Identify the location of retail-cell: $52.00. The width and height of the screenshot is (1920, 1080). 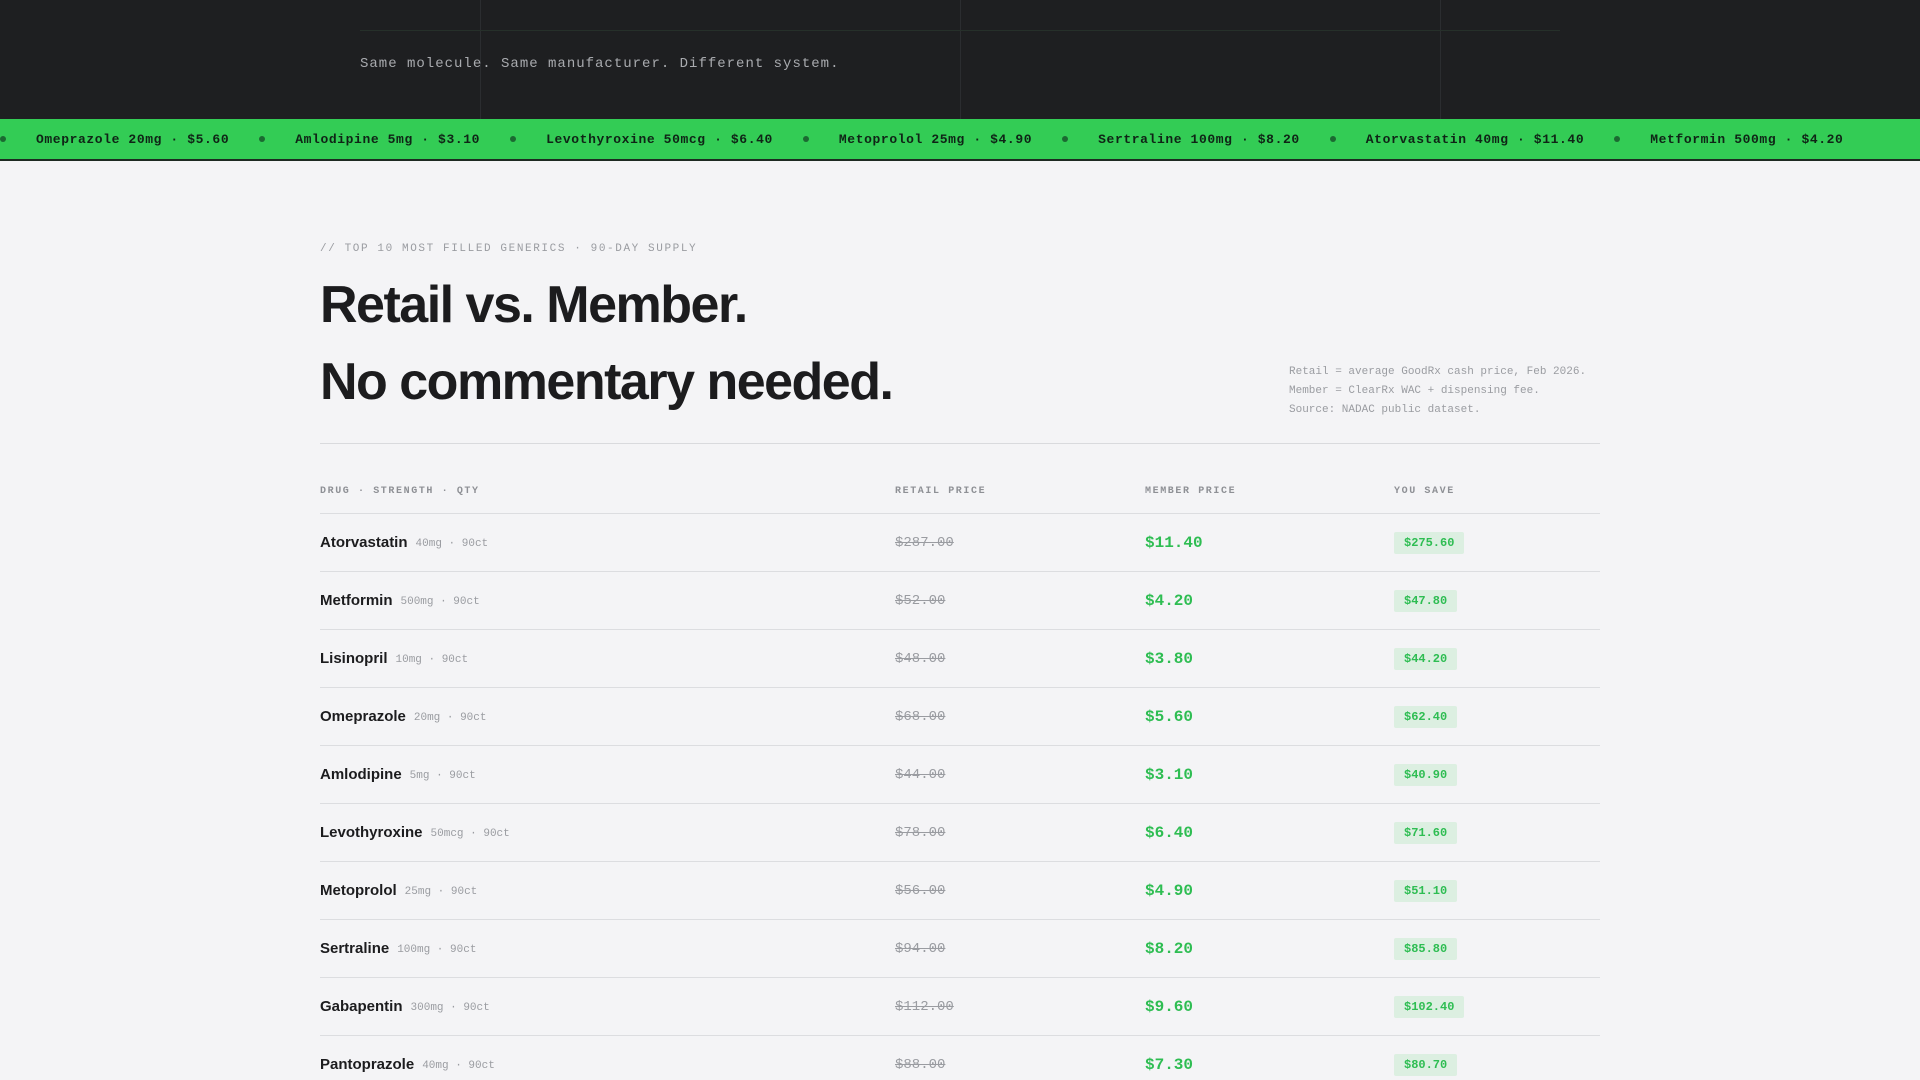
(920, 600).